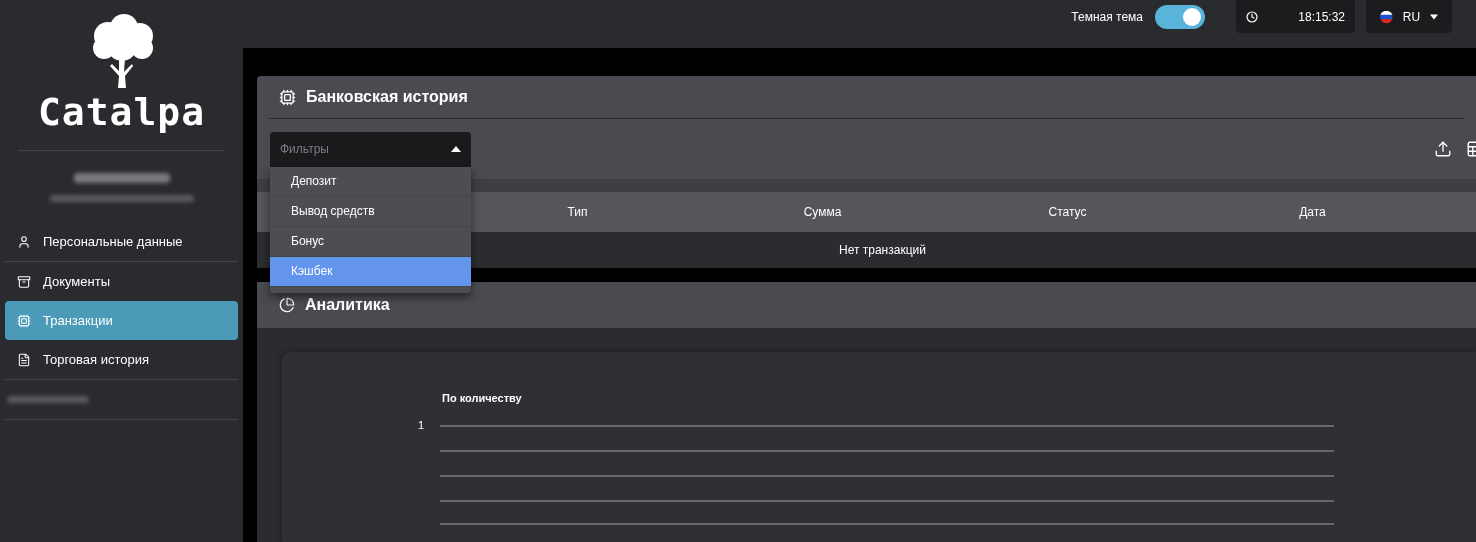 This screenshot has height=542, width=1476. Describe the element at coordinates (456, 149) in the screenshot. I see `caret-up-icon` at that location.